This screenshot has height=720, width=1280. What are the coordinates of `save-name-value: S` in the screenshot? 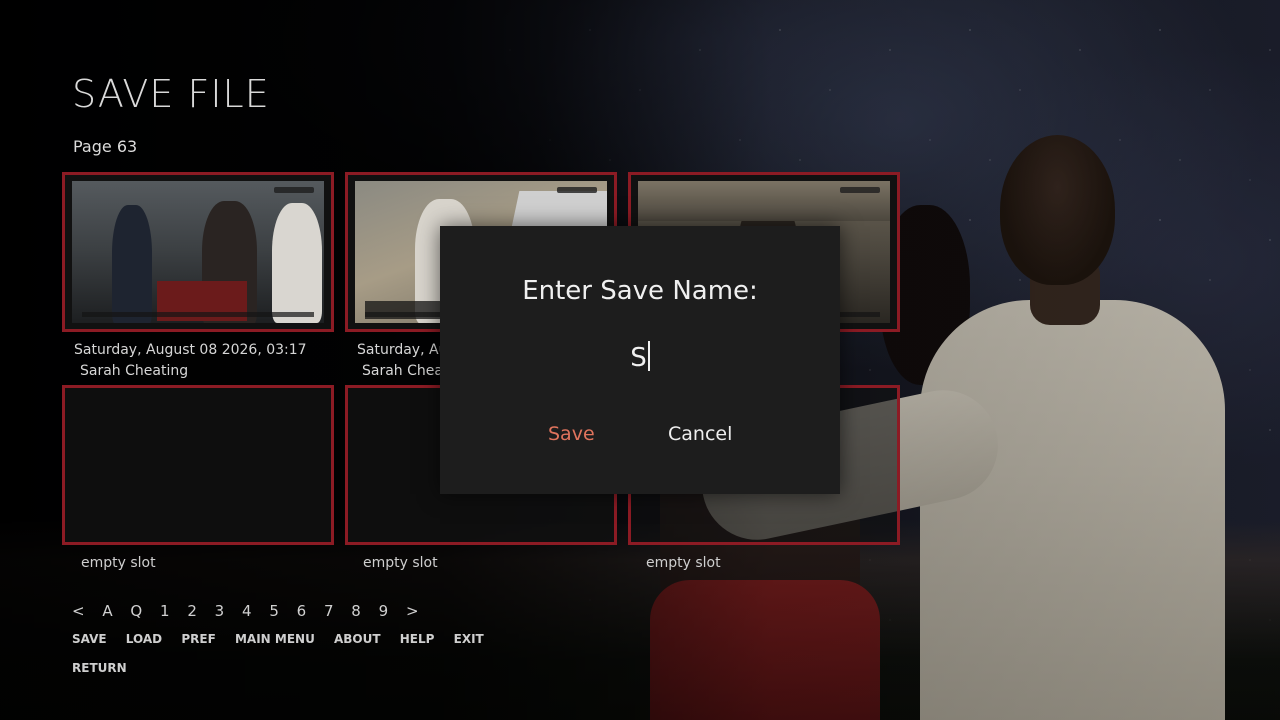 It's located at (638, 358).